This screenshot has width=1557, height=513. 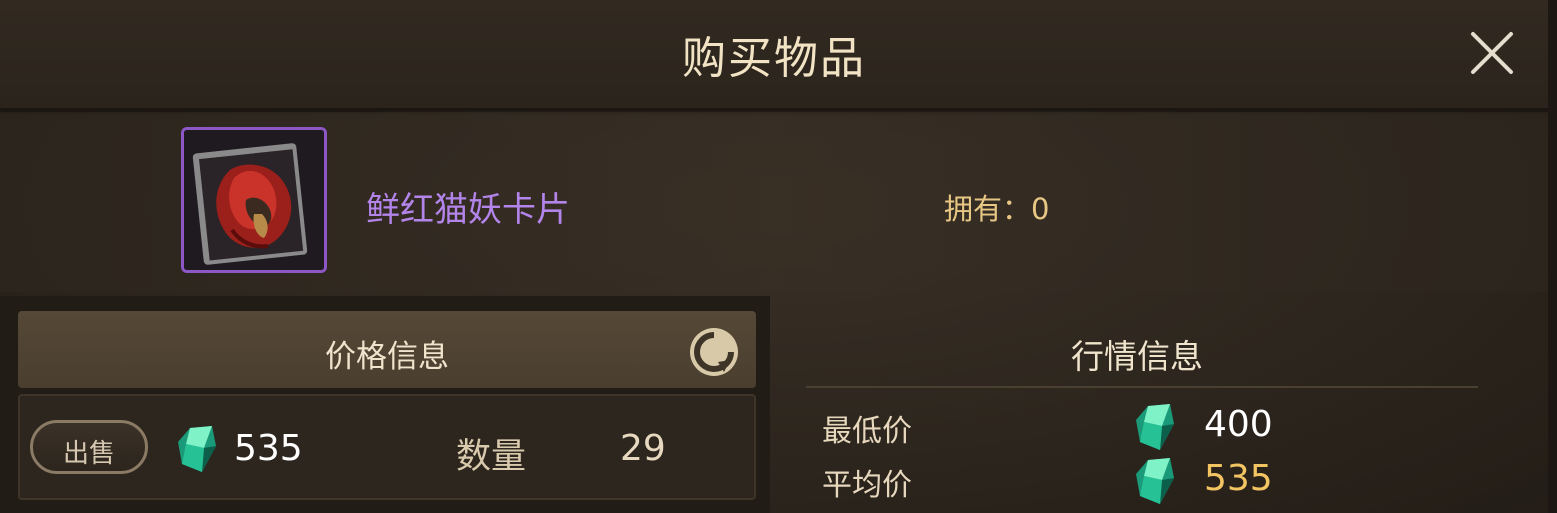 What do you see at coordinates (491, 457) in the screenshot?
I see `quantity-label: 数量` at bounding box center [491, 457].